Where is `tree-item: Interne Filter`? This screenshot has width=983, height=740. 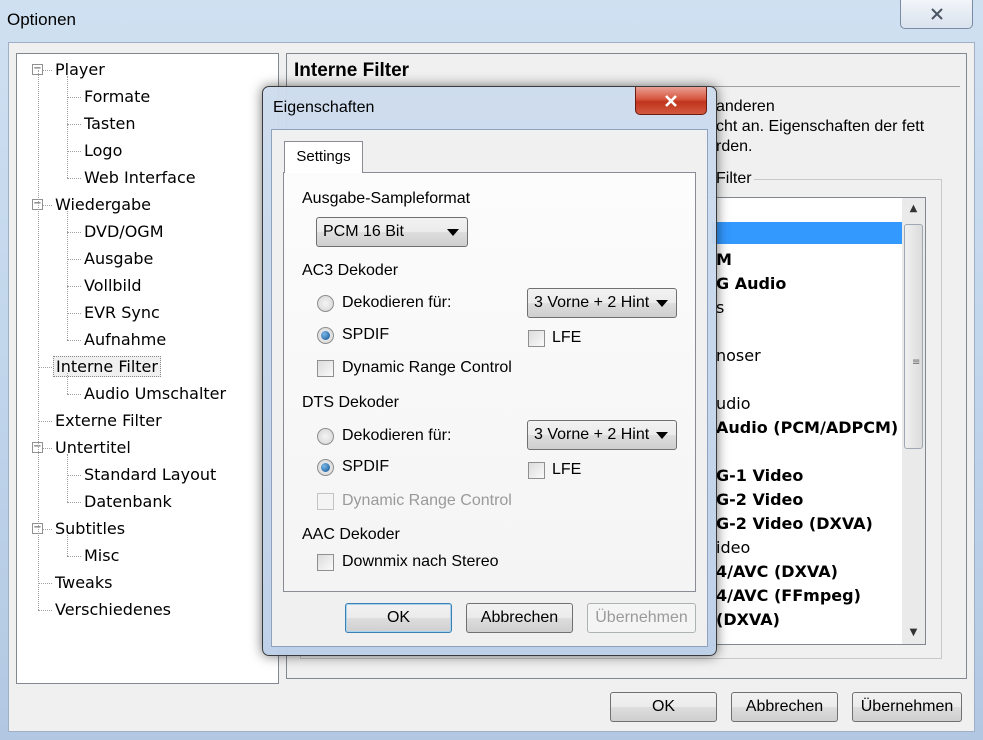 tree-item: Interne Filter is located at coordinates (107, 367).